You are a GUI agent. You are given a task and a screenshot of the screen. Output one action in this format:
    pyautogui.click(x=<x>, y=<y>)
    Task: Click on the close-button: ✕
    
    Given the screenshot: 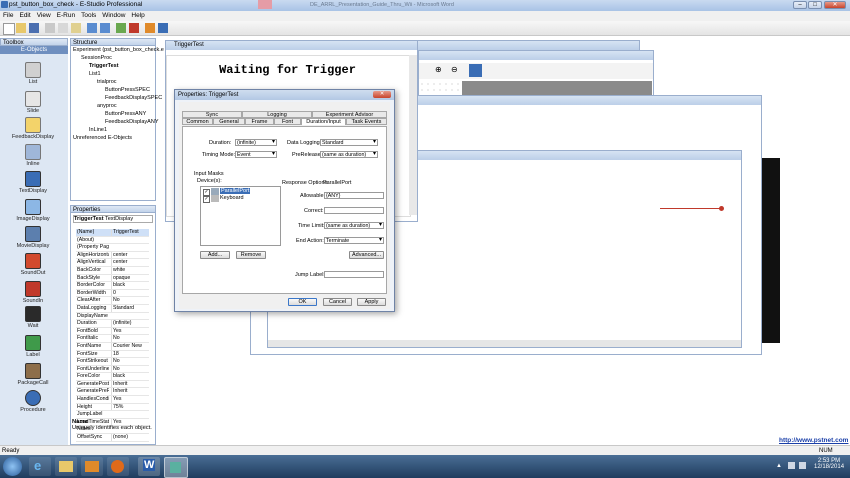 What is the action you would take?
    pyautogui.click(x=835, y=5)
    